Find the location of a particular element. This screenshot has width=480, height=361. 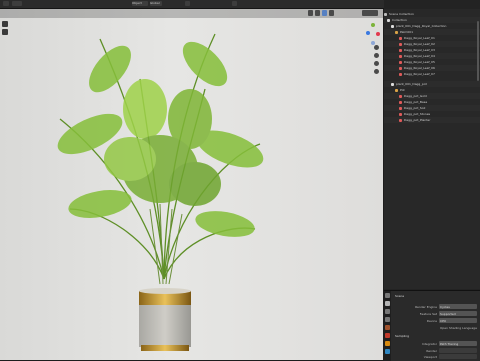

properties-tabs is located at coordinates (387, 326).